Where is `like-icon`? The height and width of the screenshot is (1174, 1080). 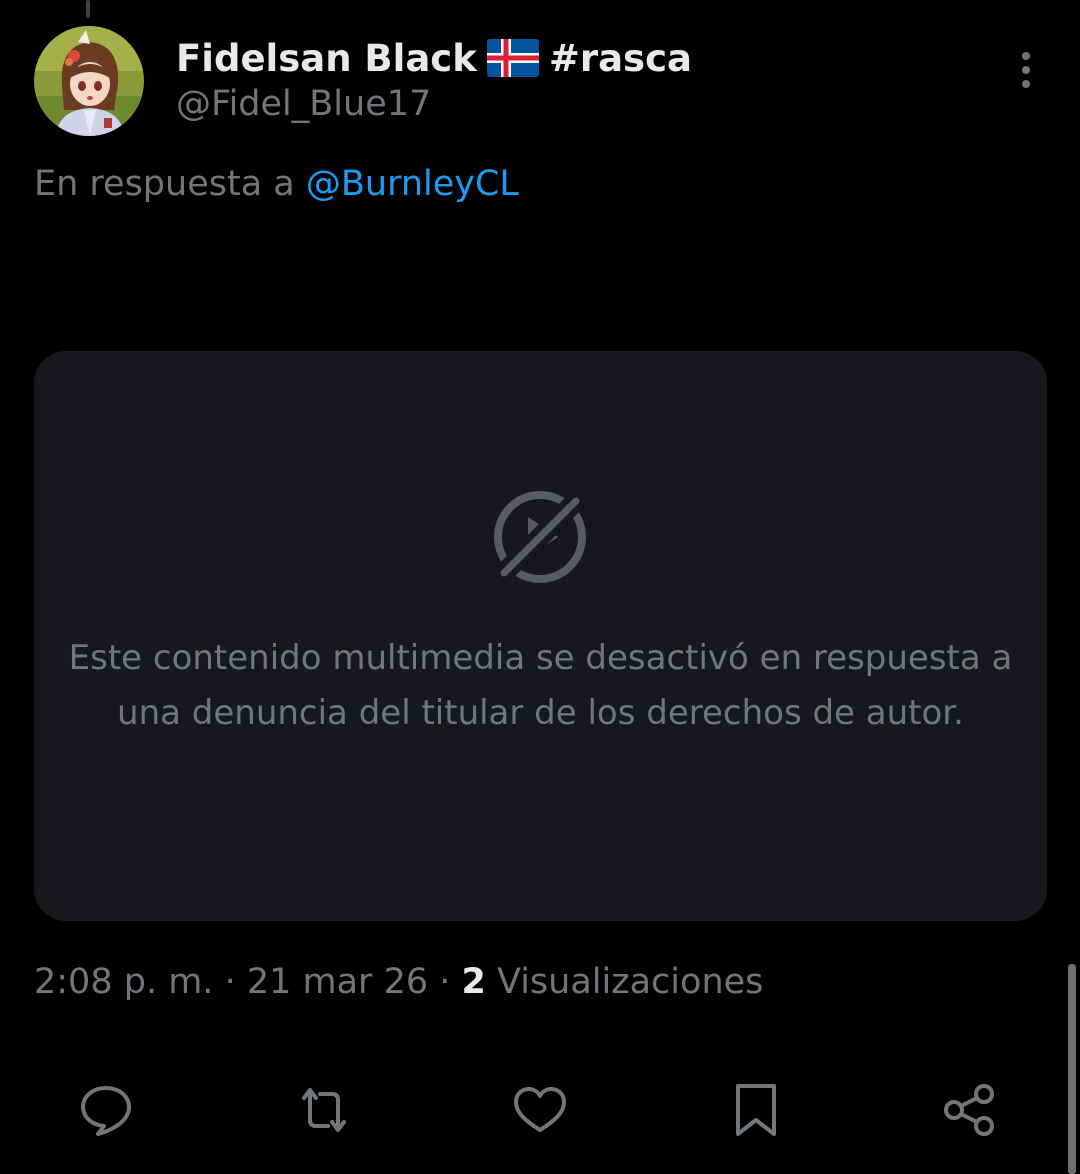
like-icon is located at coordinates (540, 1109).